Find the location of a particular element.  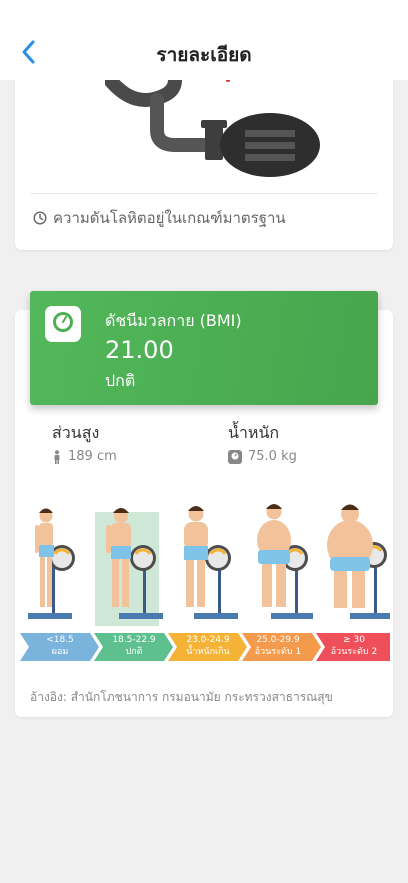

height-value-row: 189 cm is located at coordinates (84, 456).